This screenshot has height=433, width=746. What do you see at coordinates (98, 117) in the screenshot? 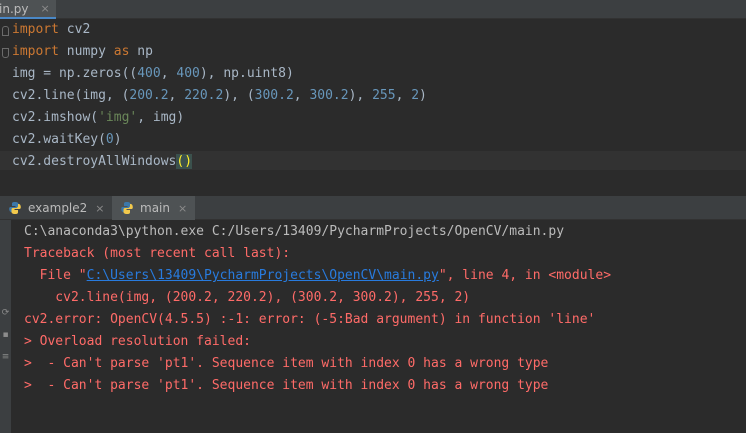
I see `code-line-5: cv2.imshow('img', img)` at bounding box center [98, 117].